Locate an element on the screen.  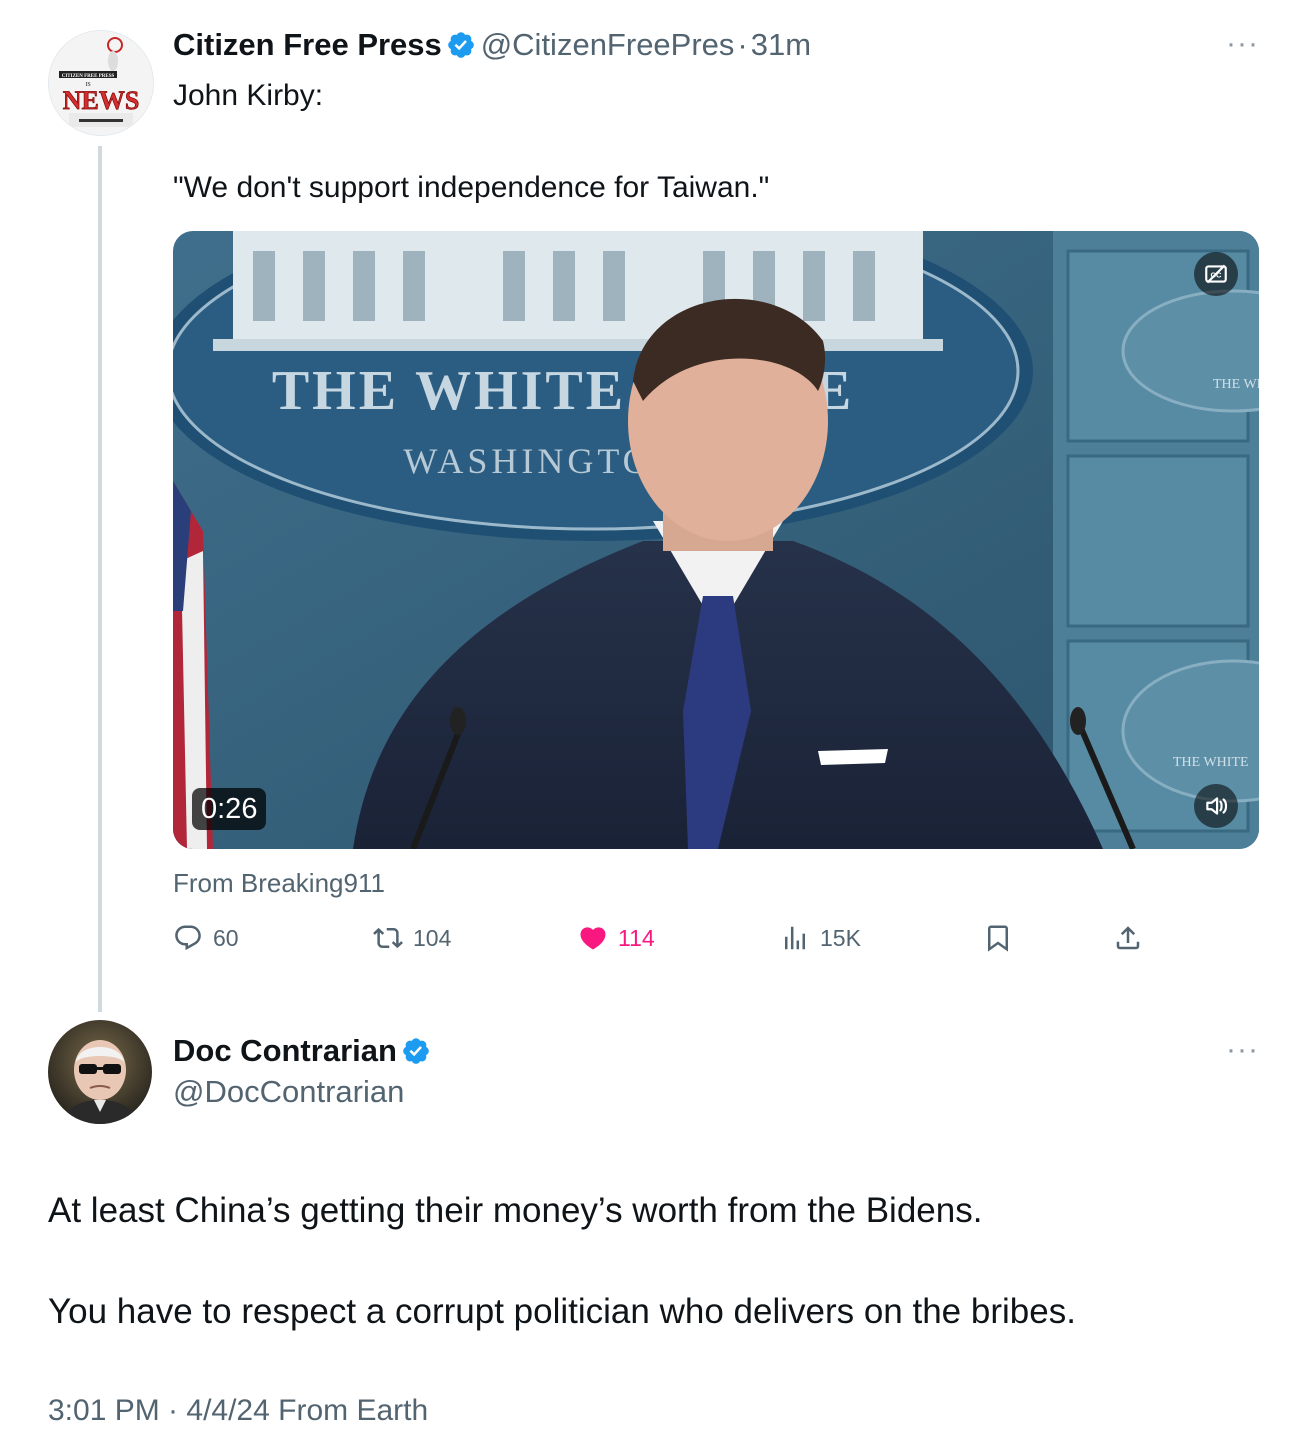
heart-filled-icon is located at coordinates (593, 938).